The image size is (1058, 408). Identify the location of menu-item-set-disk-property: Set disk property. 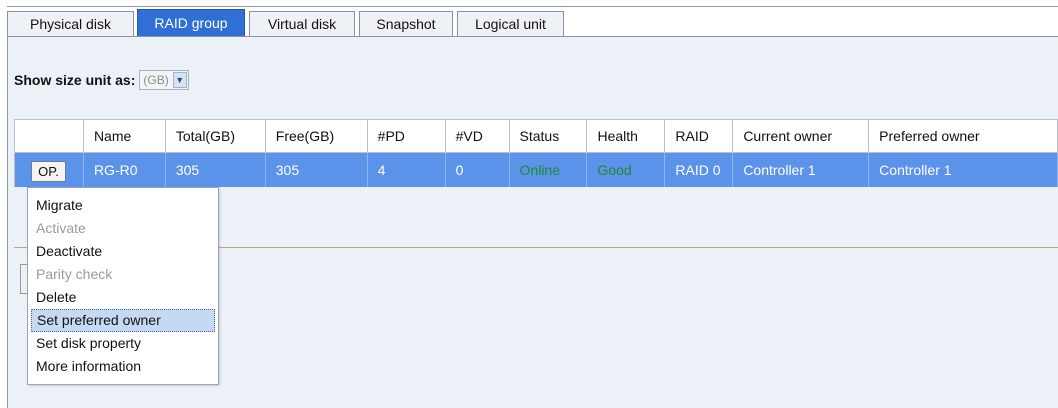
(123, 343).